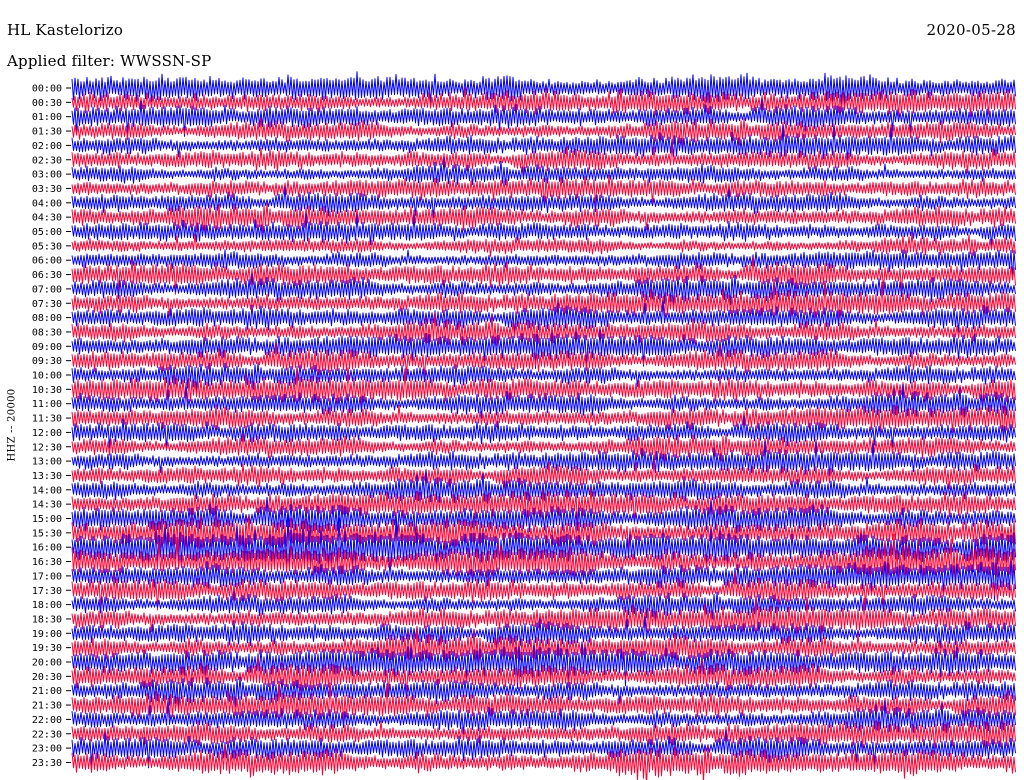 Image resolution: width=1024 pixels, height=780 pixels. What do you see at coordinates (47, 189) in the screenshot?
I see `row-time-label: 03:30` at bounding box center [47, 189].